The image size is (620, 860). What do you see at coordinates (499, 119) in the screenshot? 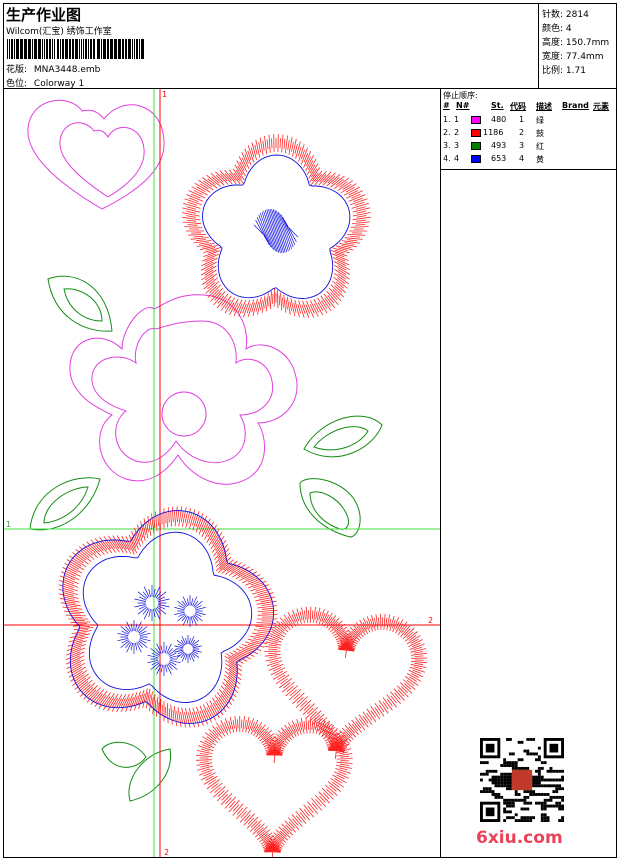
I see `row-stitches: 480` at bounding box center [499, 119].